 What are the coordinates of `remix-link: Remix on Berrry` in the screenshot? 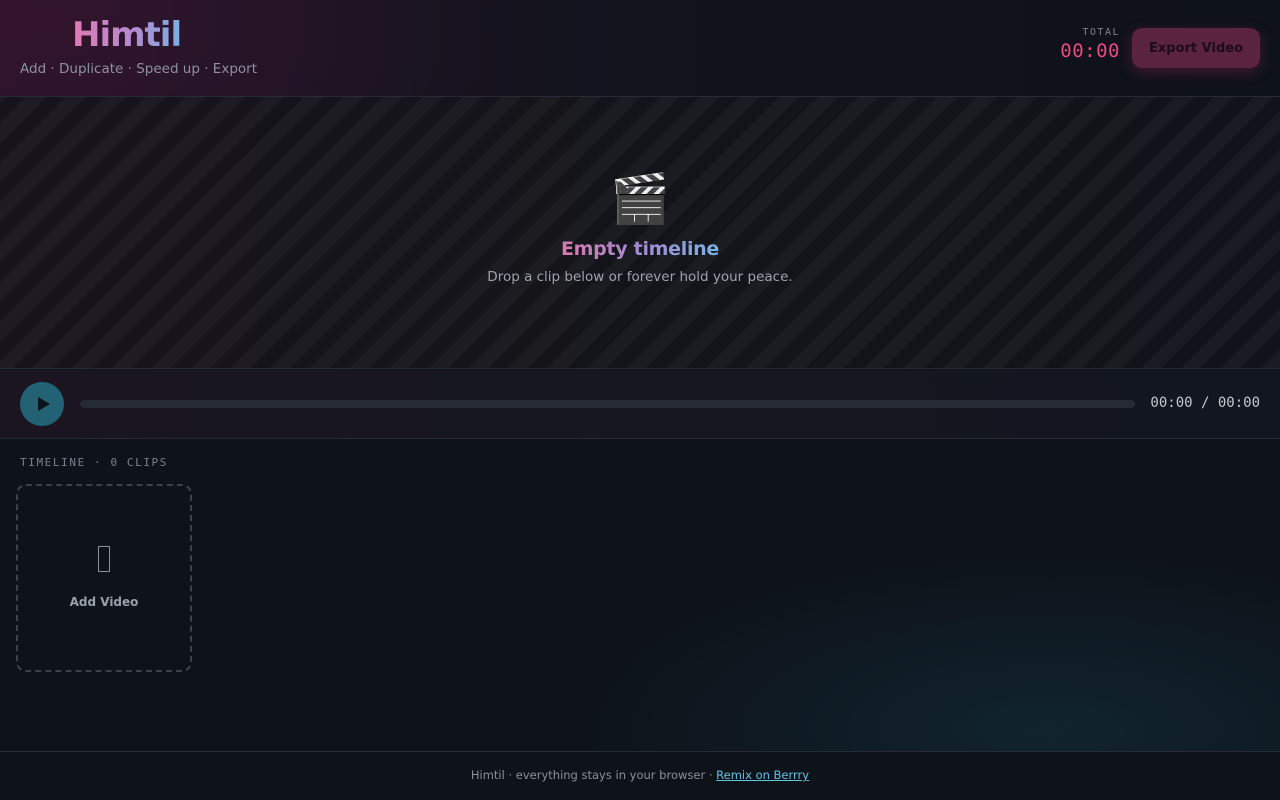 It's located at (762, 775).